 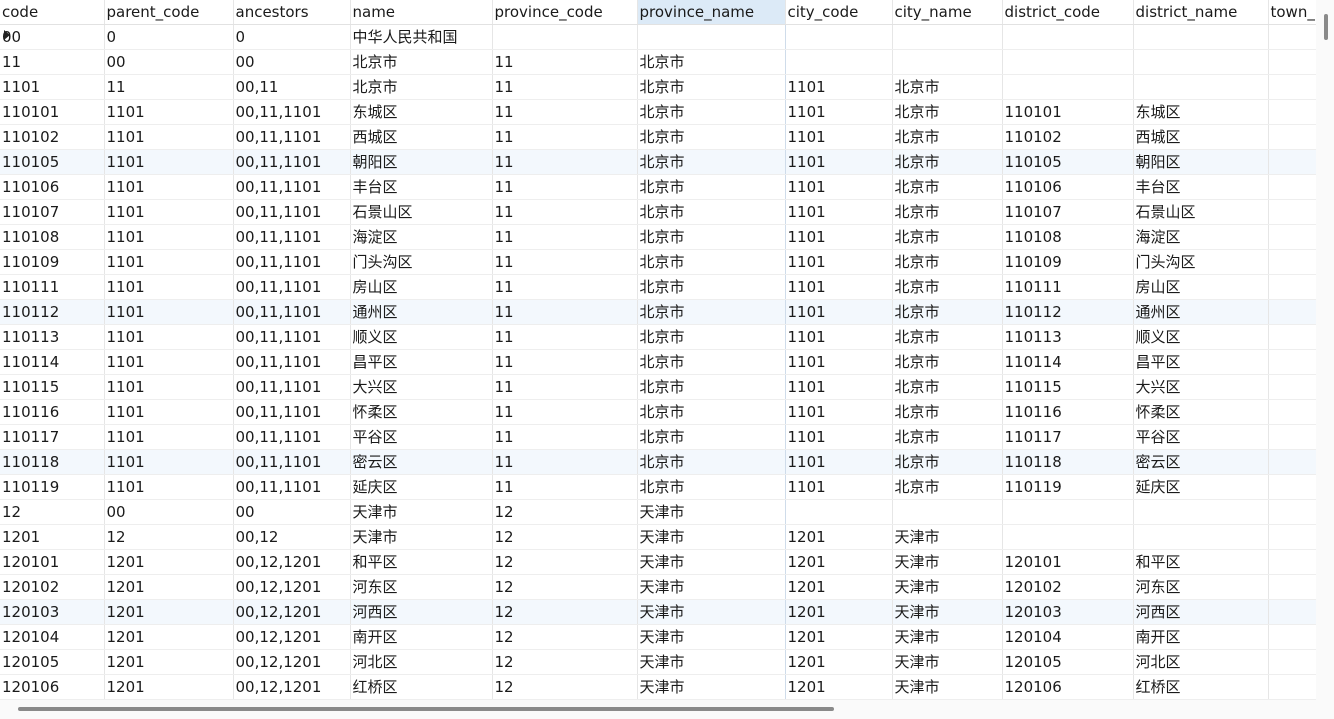 What do you see at coordinates (421, 237) in the screenshot?
I see `table-cell-name: 海淀区` at bounding box center [421, 237].